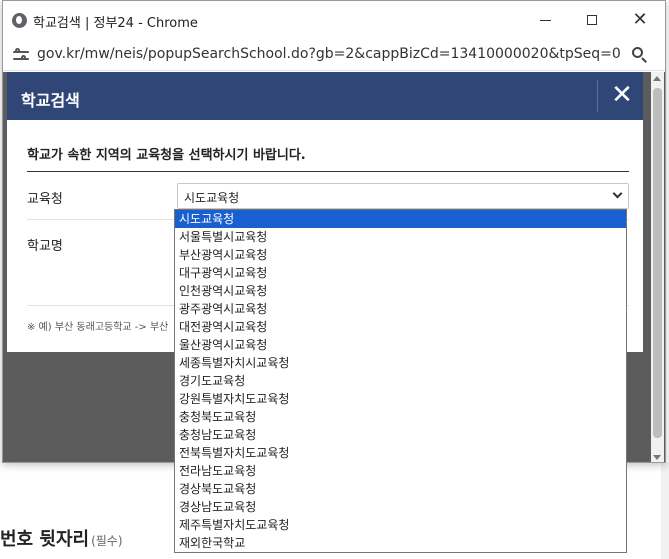 The width and height of the screenshot is (669, 559). What do you see at coordinates (19, 20) in the screenshot?
I see `globe-icon` at bounding box center [19, 20].